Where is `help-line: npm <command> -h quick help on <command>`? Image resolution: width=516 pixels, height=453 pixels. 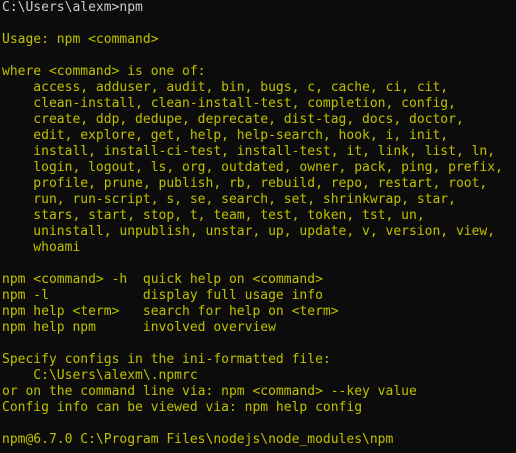 help-line: npm <command> -h quick help on <command> is located at coordinates (162, 279).